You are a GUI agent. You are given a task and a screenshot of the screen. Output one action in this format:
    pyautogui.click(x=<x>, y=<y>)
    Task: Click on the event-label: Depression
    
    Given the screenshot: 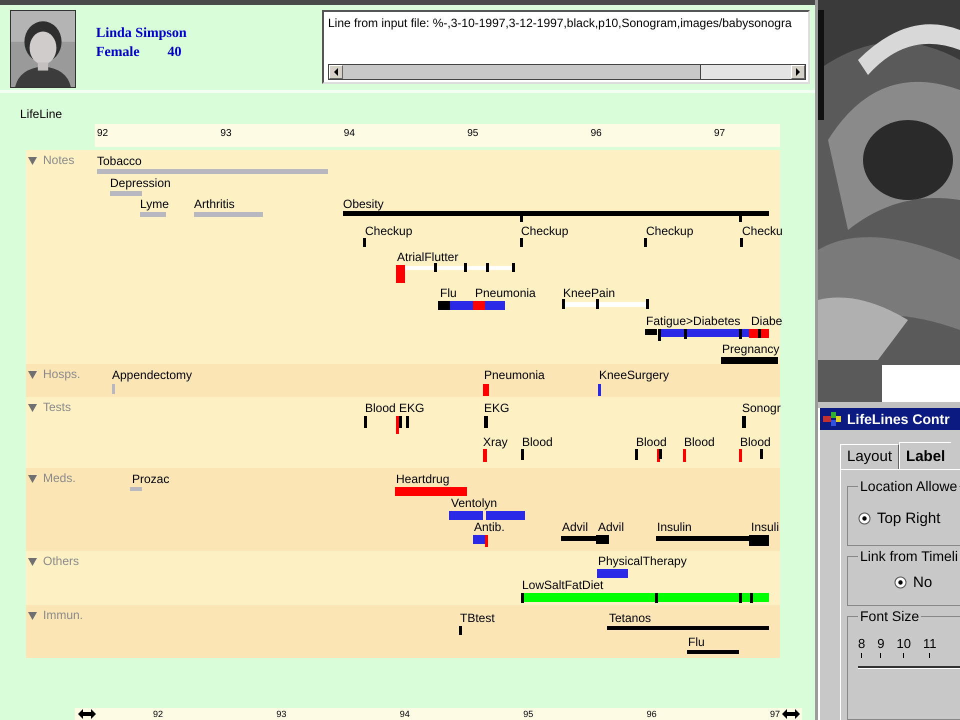 What is the action you would take?
    pyautogui.click(x=140, y=183)
    